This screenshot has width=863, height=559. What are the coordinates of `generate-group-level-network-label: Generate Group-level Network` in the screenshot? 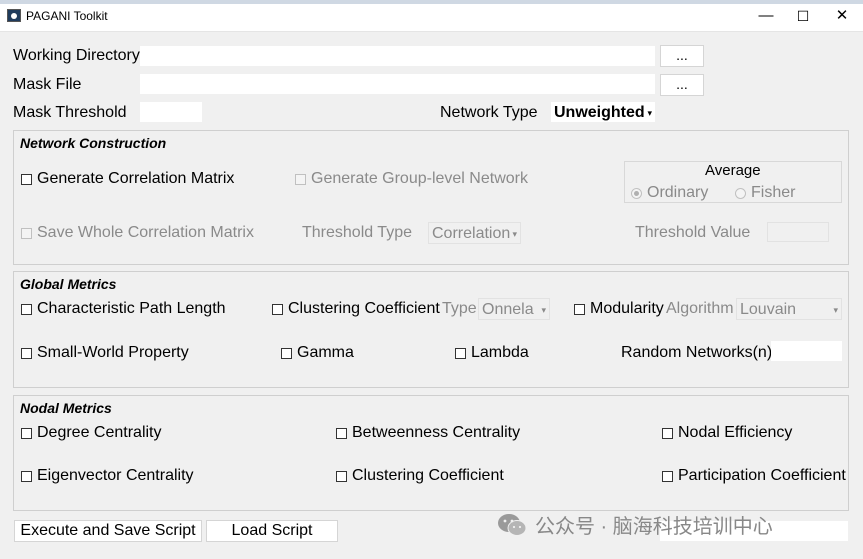 It's located at (419, 178).